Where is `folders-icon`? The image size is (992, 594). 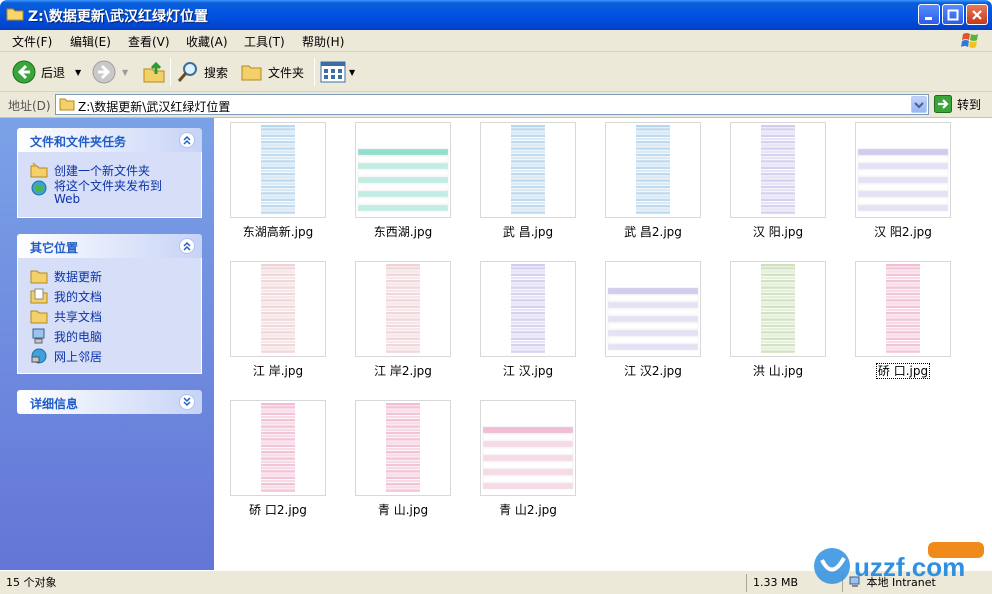
folders-icon is located at coordinates (251, 73).